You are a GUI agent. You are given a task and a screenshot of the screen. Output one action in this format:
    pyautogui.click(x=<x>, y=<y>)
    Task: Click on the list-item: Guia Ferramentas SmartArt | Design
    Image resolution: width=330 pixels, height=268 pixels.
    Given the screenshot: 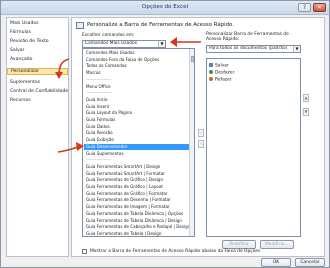 What is the action you would take?
    pyautogui.click(x=136, y=167)
    